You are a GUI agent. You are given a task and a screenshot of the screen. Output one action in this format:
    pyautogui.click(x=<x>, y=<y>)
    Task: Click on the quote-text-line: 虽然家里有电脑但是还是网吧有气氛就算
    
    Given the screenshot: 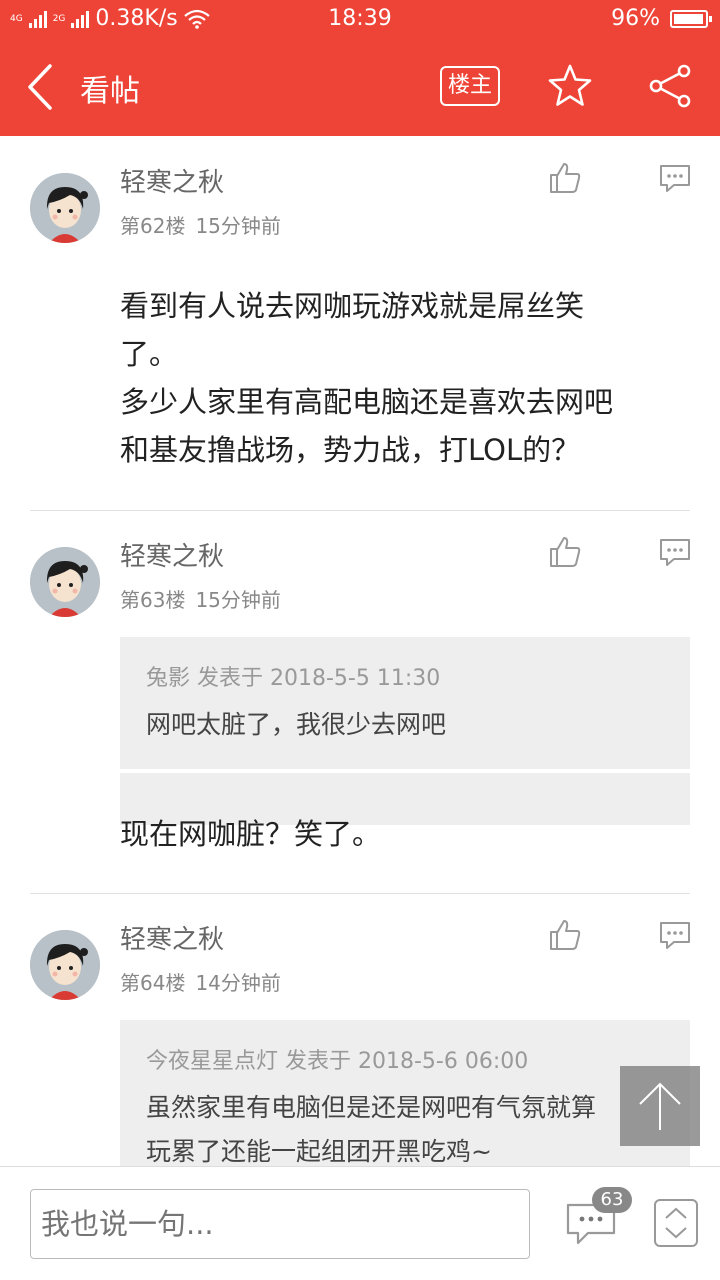 What is the action you would take?
    pyautogui.click(x=371, y=1107)
    